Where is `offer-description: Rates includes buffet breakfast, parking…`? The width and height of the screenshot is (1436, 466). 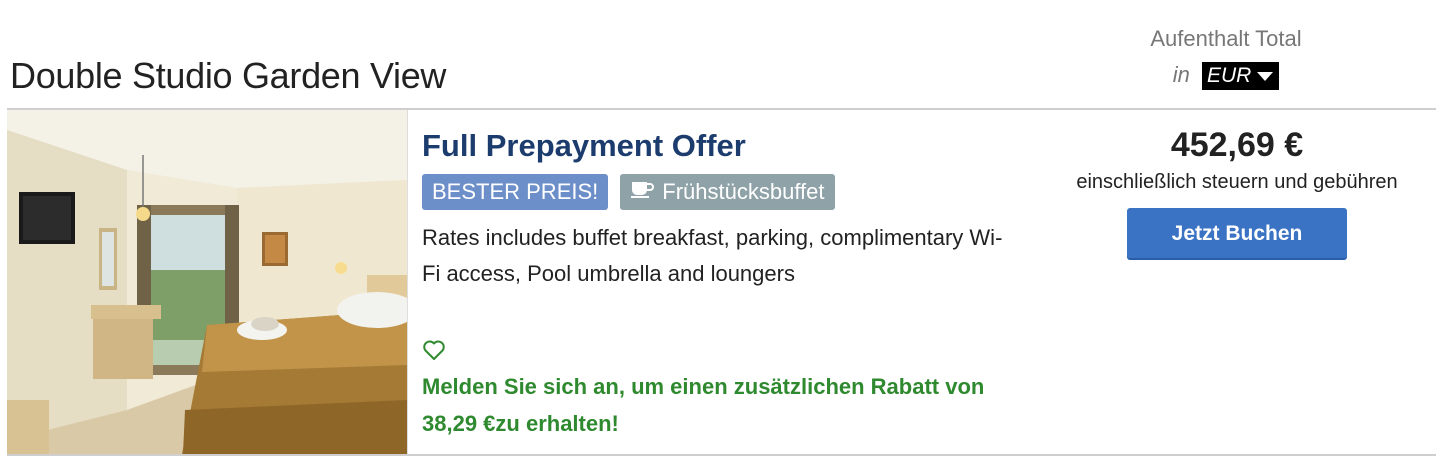
offer-description: Rates includes buffet breakfast, parking… is located at coordinates (712, 255).